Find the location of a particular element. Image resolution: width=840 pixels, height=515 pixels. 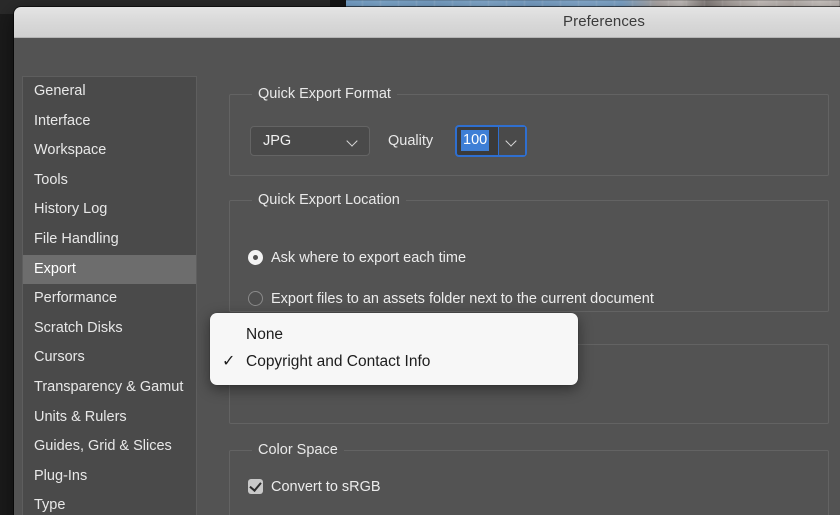

quick-export-location-legend: Quick Export Location is located at coordinates (329, 200).